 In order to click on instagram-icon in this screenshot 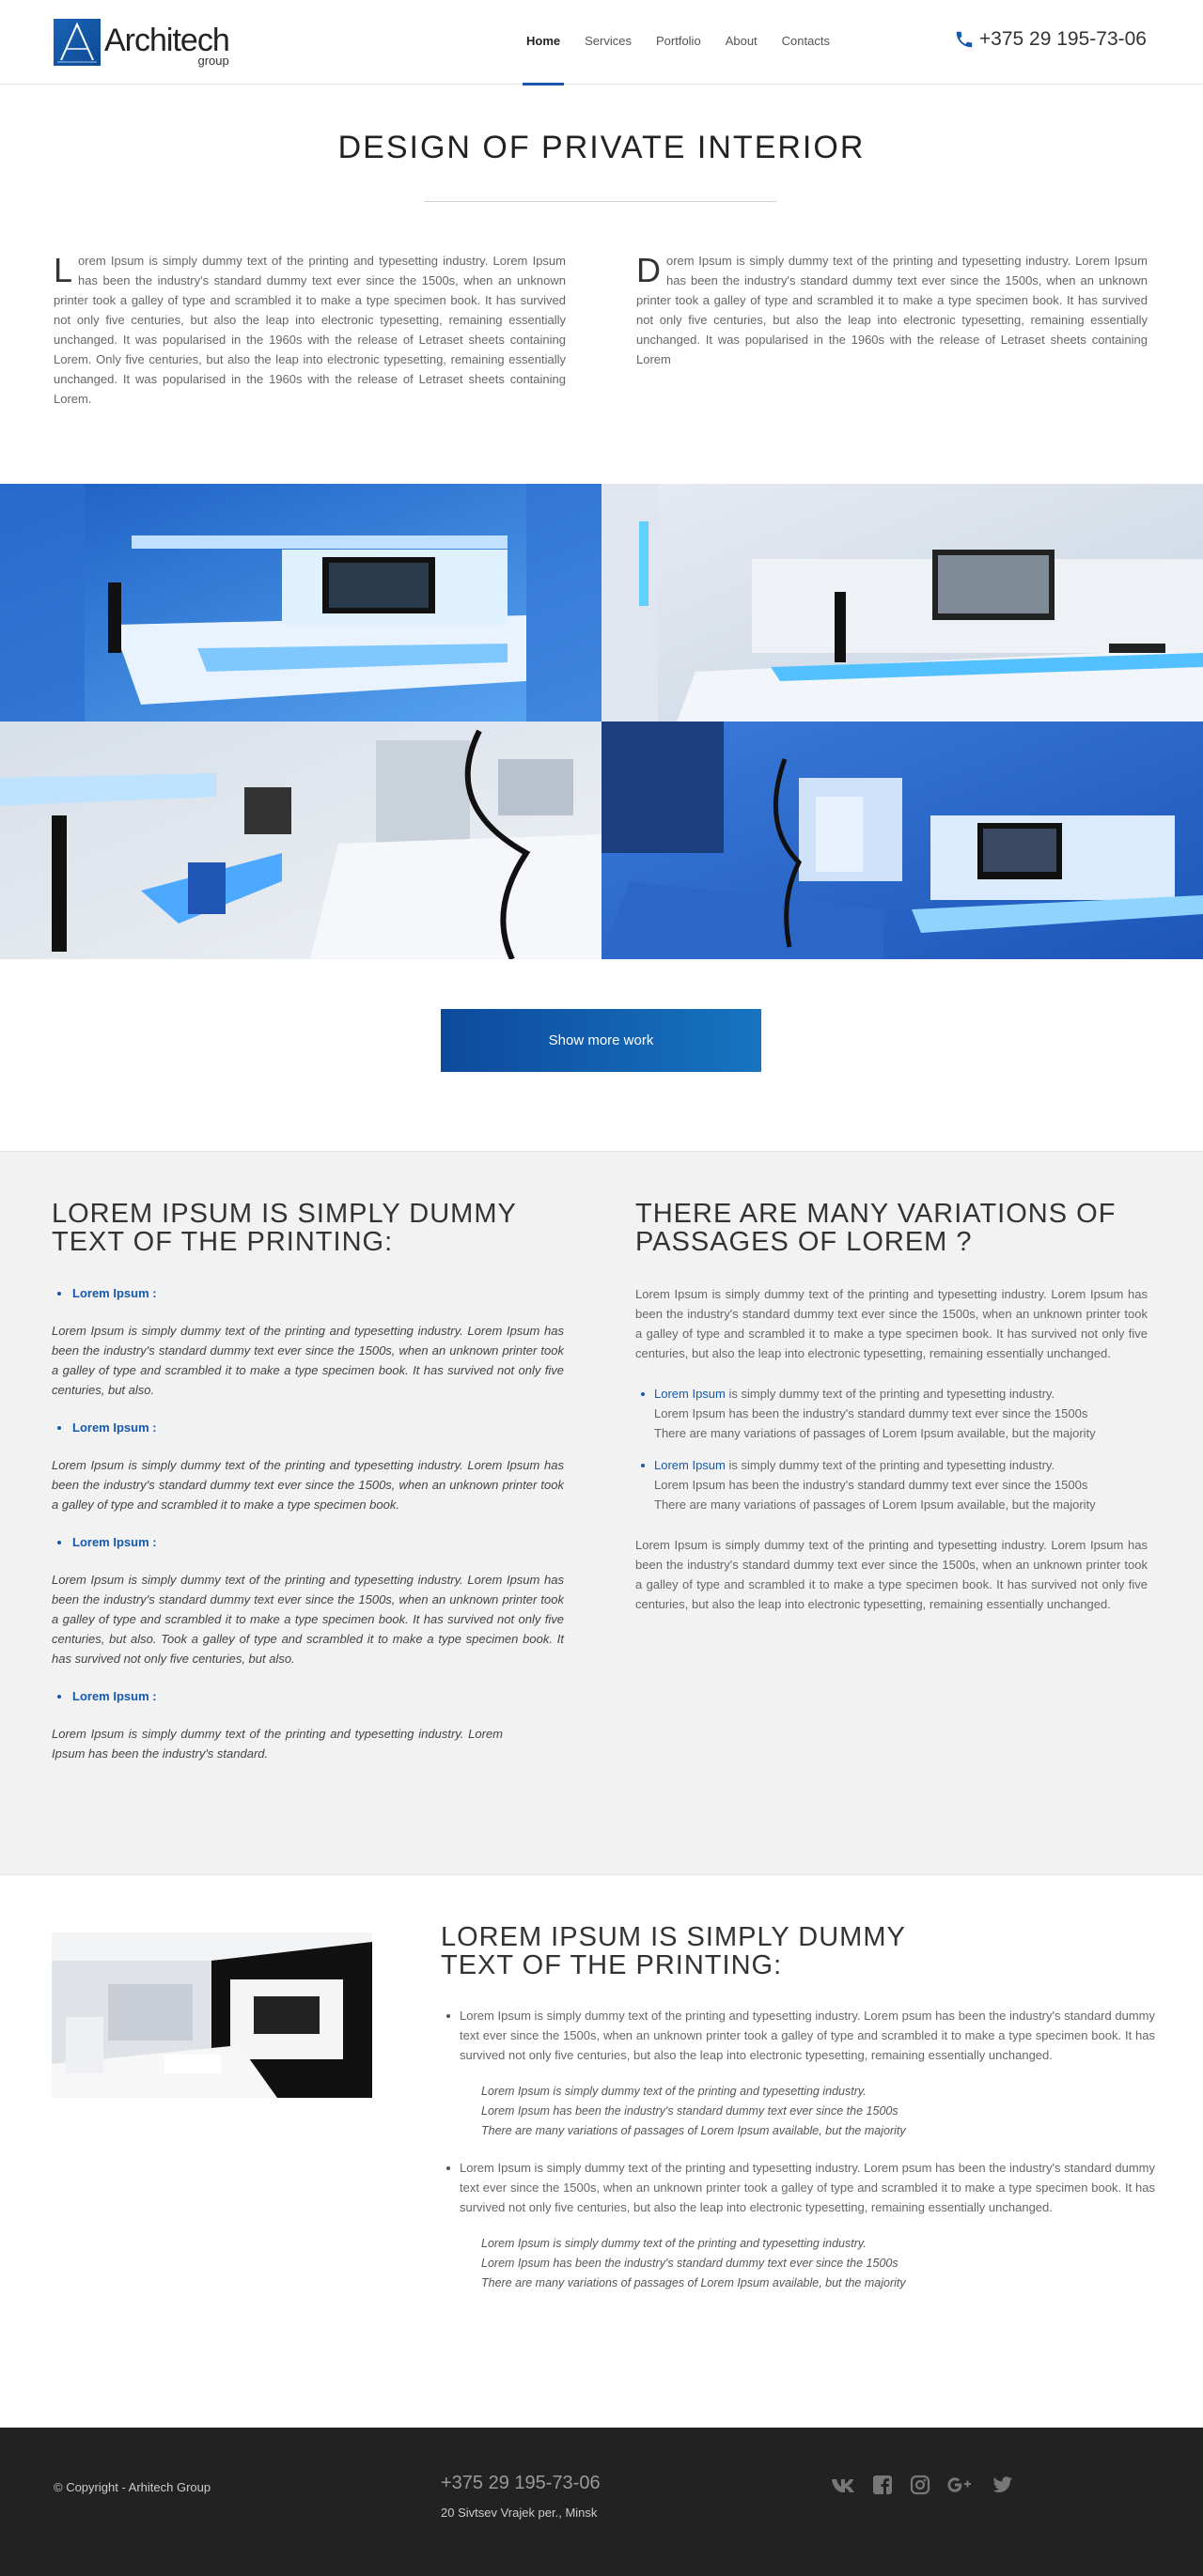, I will do `click(920, 2487)`.